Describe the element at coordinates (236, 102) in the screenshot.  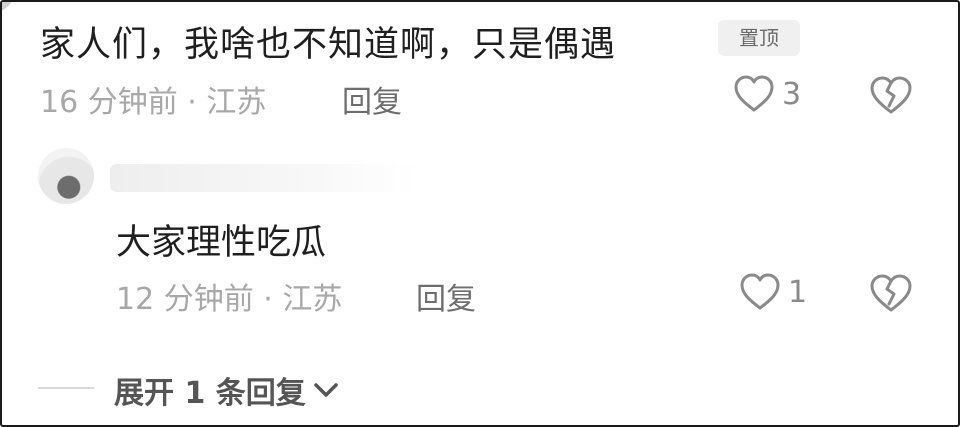
I see `comment-location: 江苏` at that location.